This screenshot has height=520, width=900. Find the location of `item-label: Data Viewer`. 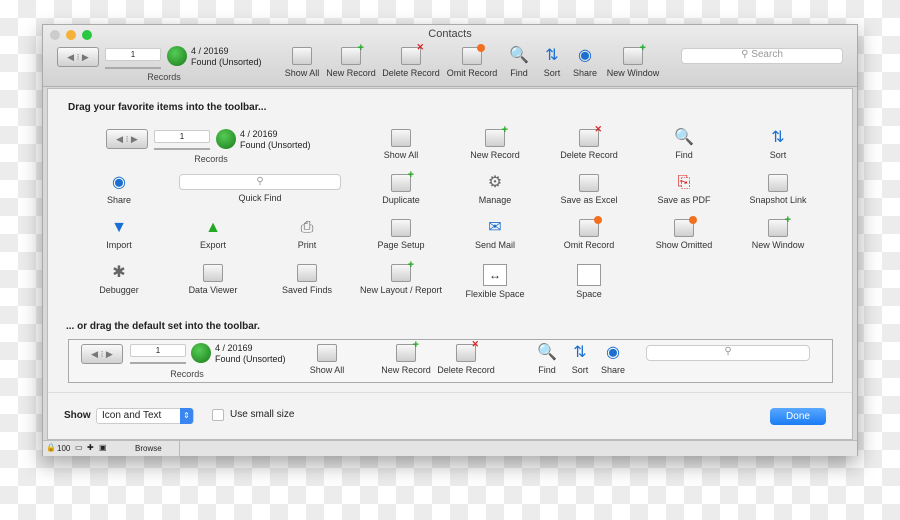

item-label: Data Viewer is located at coordinates (213, 290).